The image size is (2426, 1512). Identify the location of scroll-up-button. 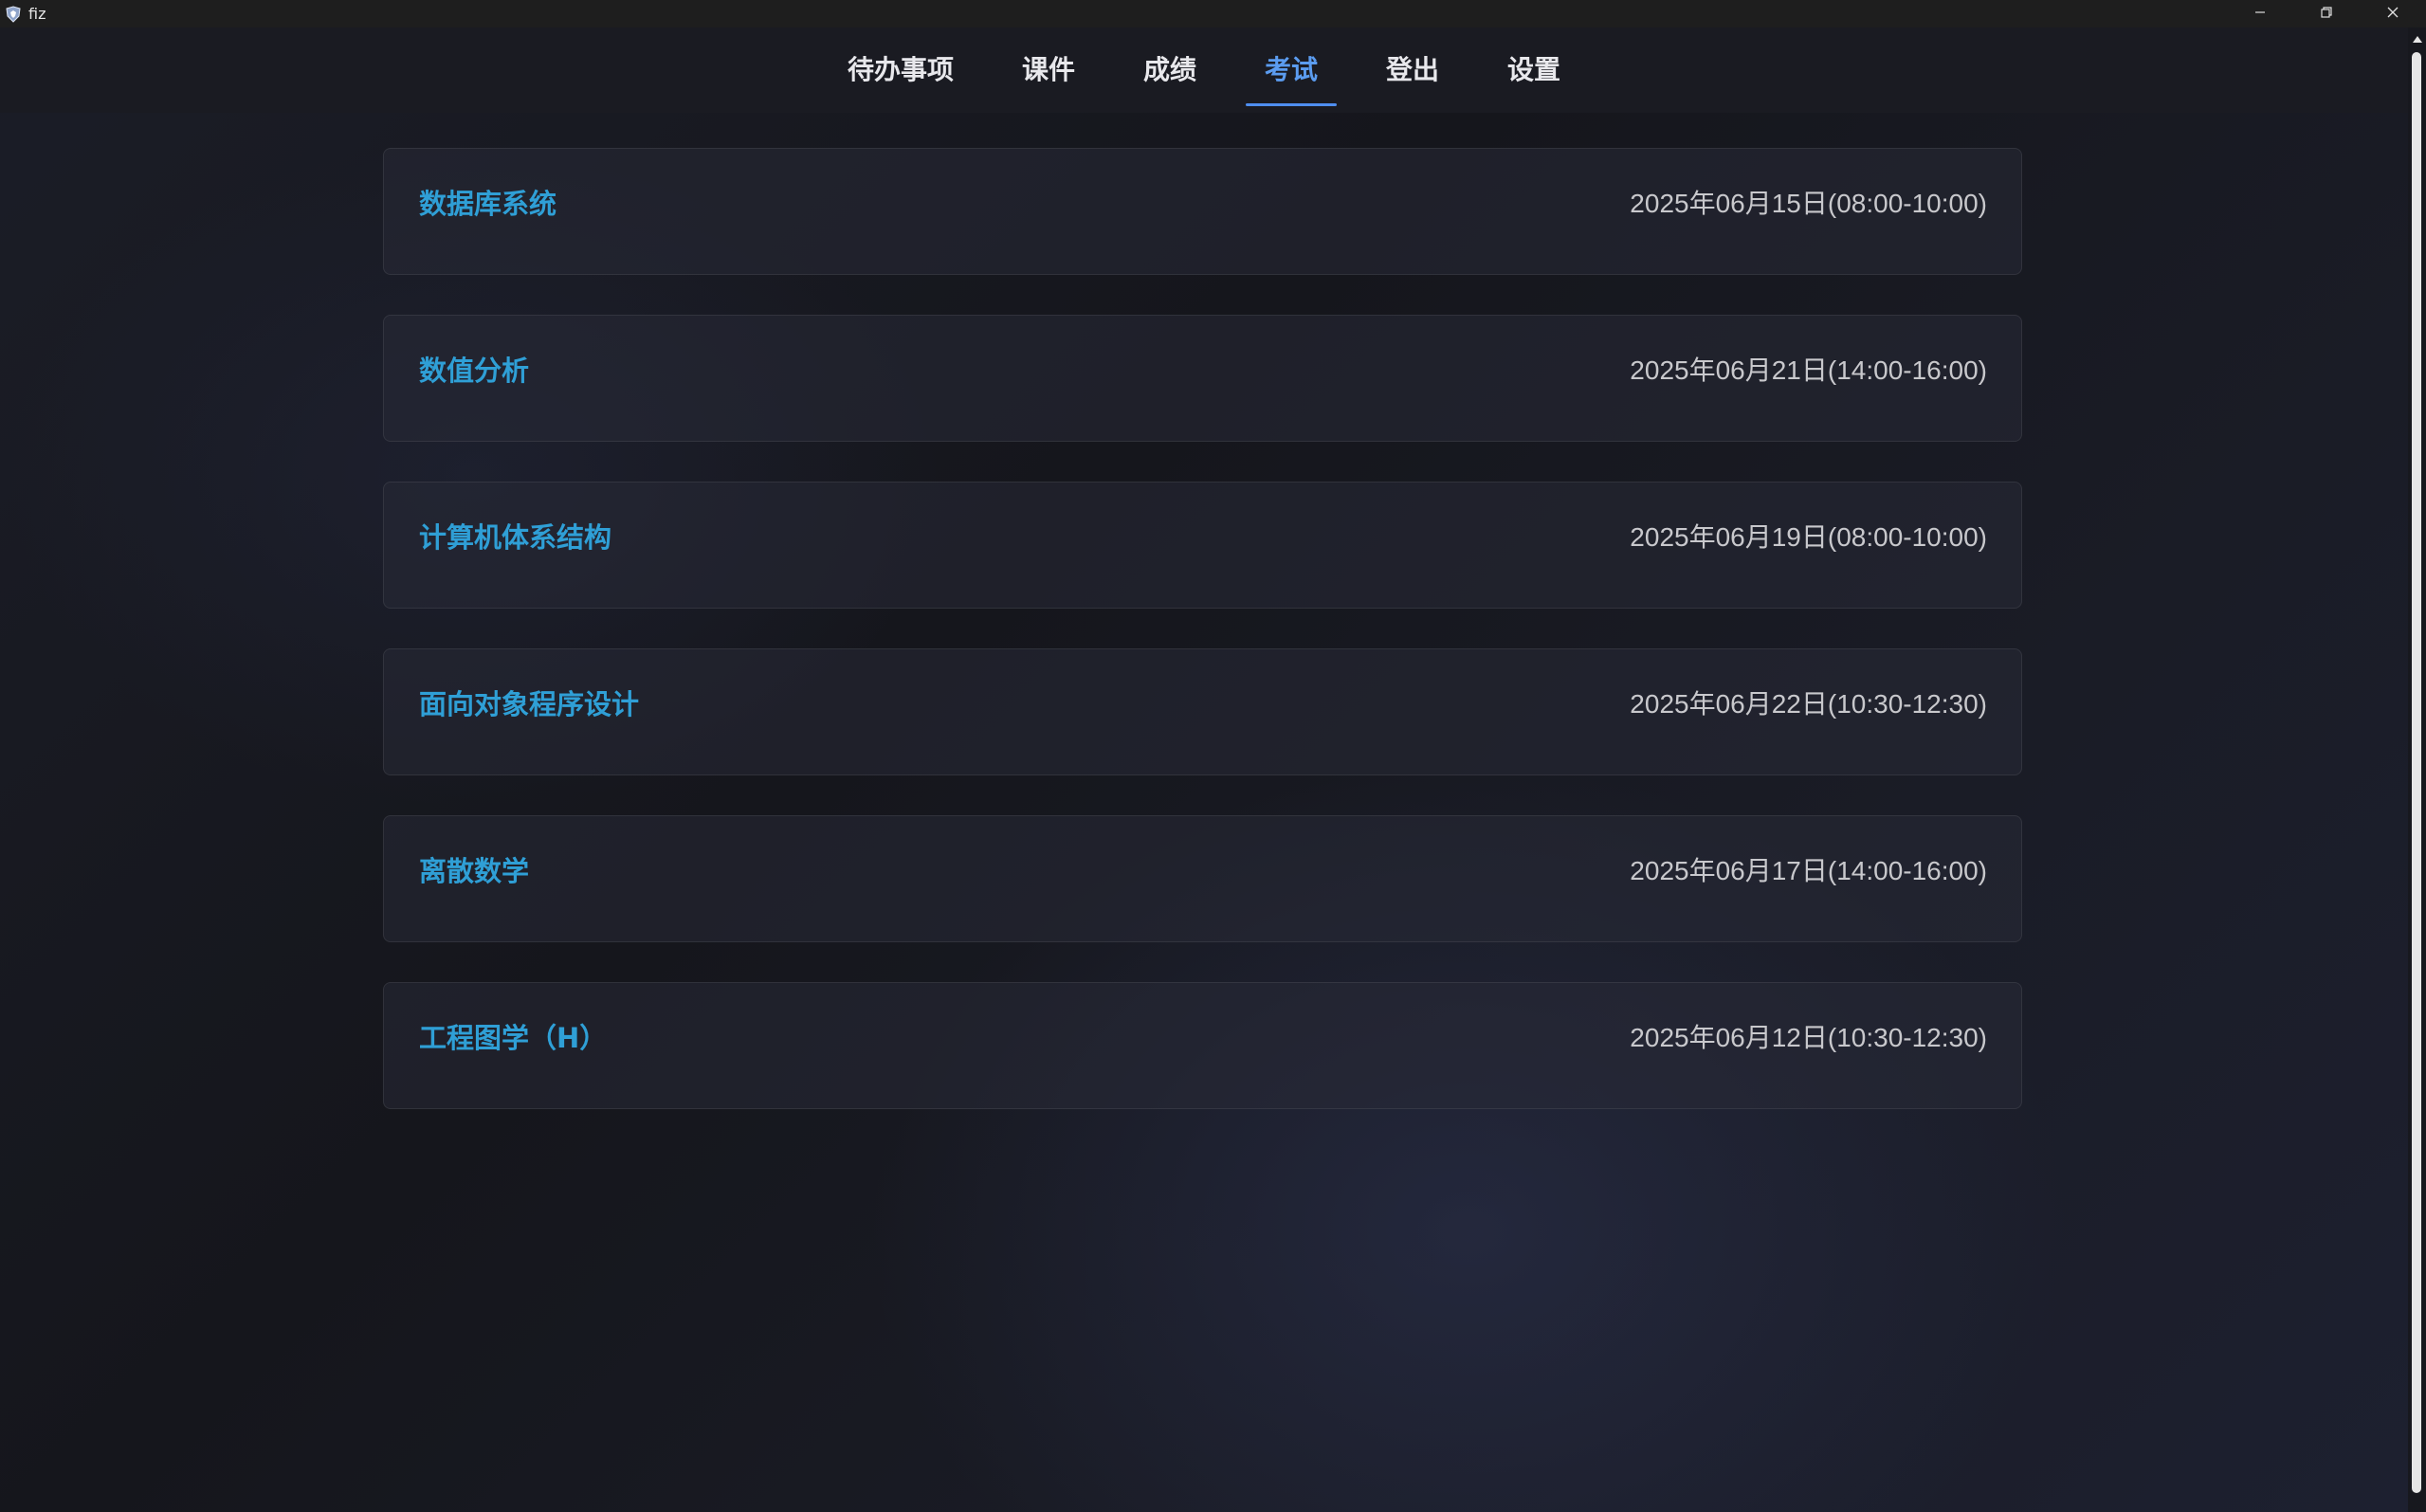
(2417, 37).